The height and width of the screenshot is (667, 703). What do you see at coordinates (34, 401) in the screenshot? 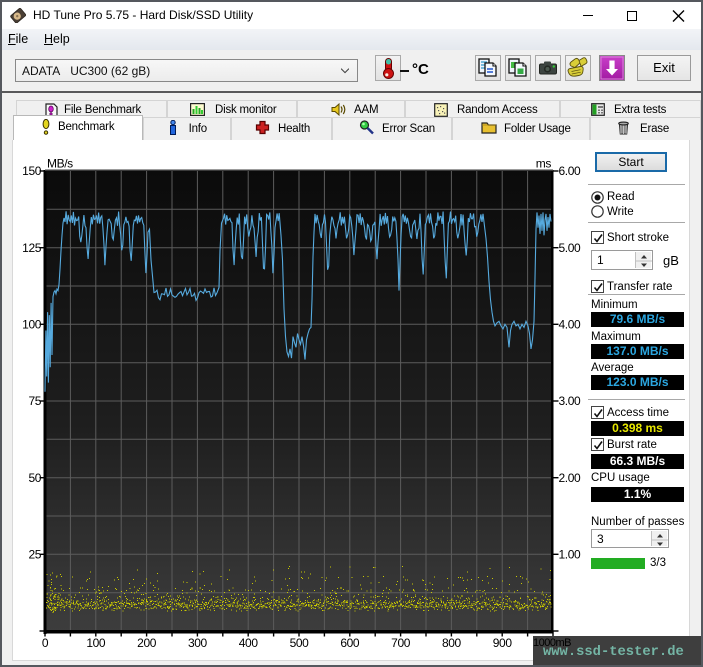
I see `svg-text: 75` at bounding box center [34, 401].